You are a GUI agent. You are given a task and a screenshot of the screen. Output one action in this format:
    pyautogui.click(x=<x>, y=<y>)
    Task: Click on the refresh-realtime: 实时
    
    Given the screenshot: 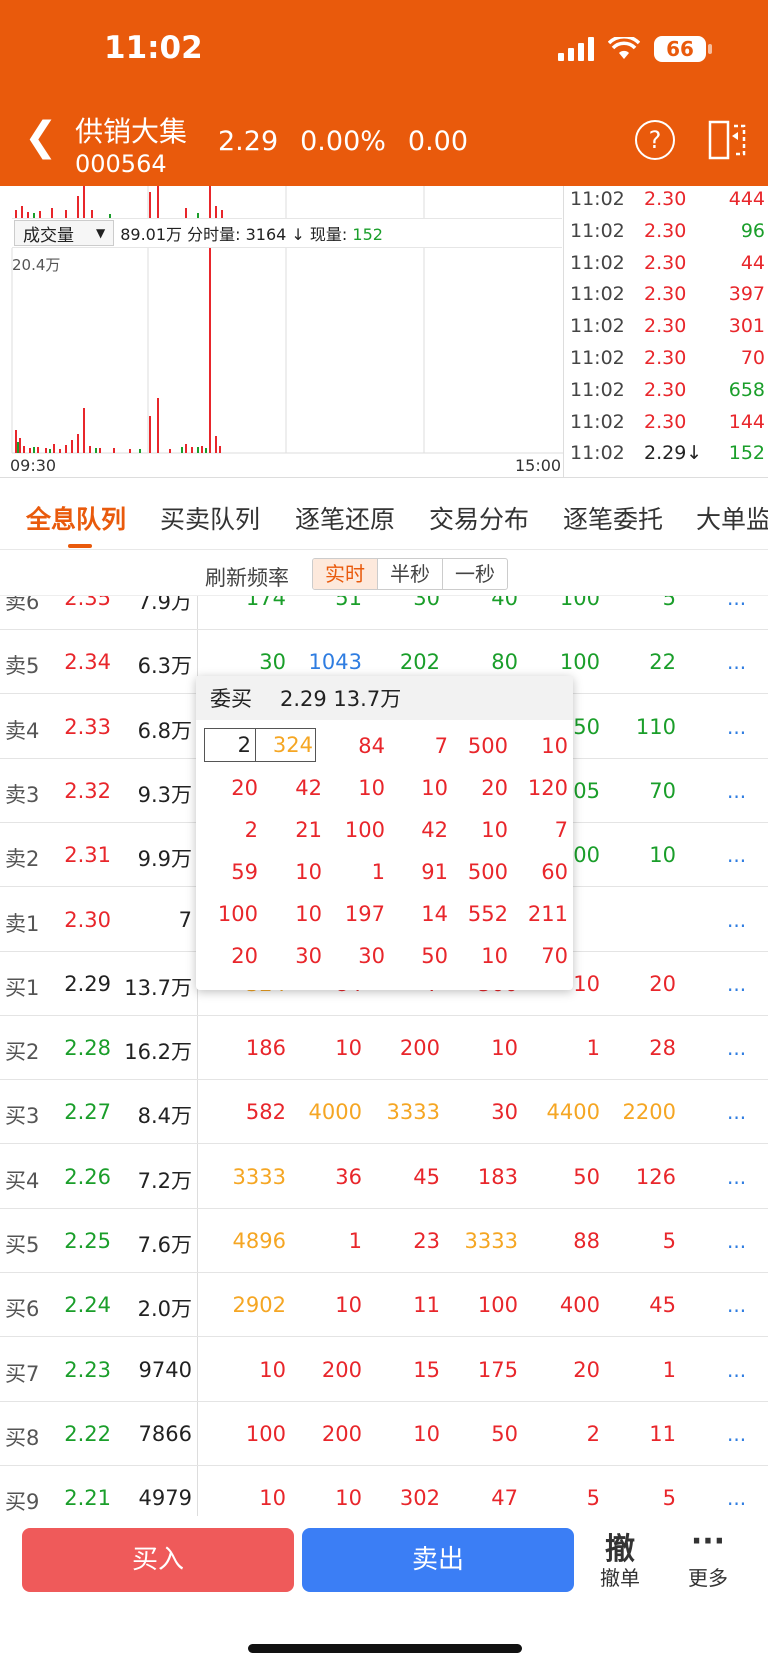 What is the action you would take?
    pyautogui.click(x=345, y=574)
    